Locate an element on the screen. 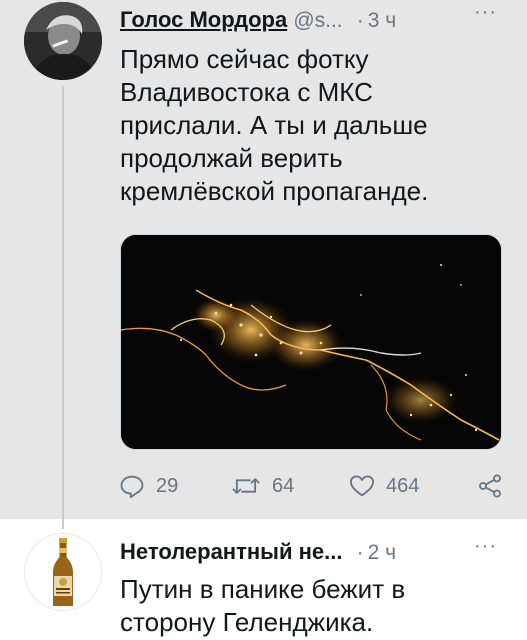 This screenshot has height=640, width=527. reply-tweet-header: Нетолерантный не... · 2 ч is located at coordinates (258, 552).